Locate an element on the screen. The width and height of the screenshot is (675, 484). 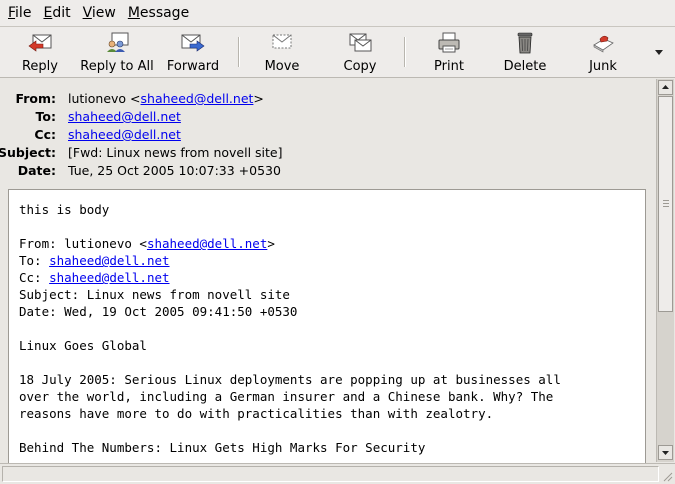
print-button: Print is located at coordinates (449, 52).